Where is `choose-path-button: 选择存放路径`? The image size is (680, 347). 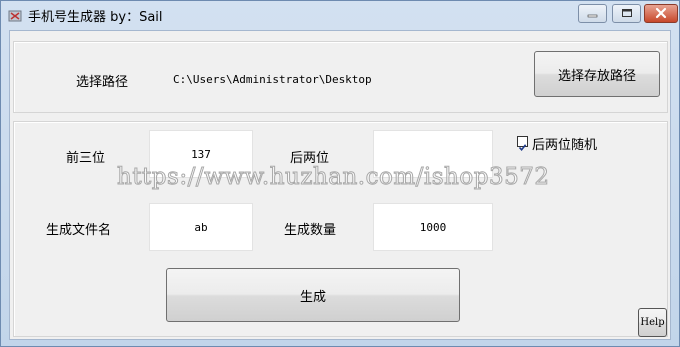 choose-path-button: 选择存放路径 is located at coordinates (597, 74).